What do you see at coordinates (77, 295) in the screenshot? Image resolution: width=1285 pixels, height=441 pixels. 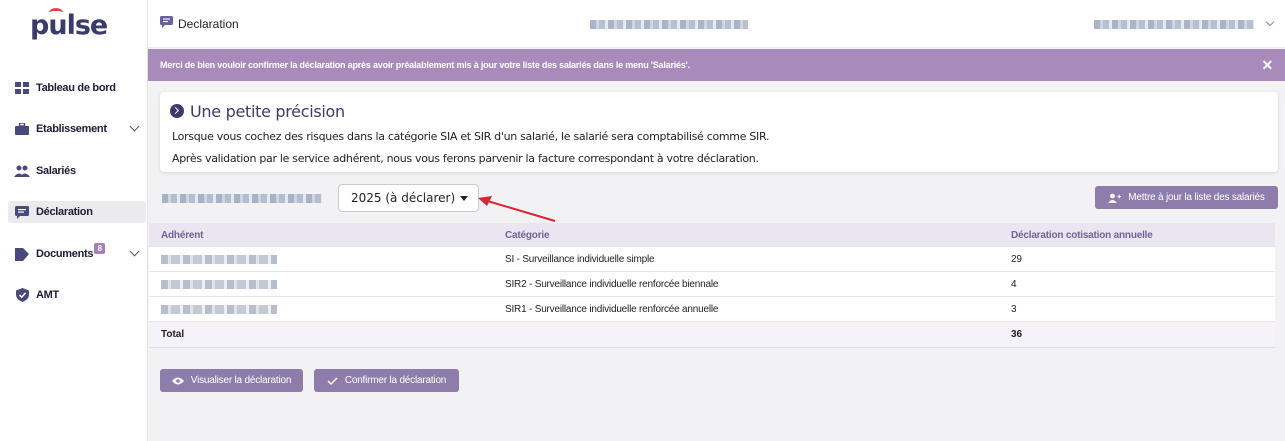 I see `sidebar-item-amt: AMT` at bounding box center [77, 295].